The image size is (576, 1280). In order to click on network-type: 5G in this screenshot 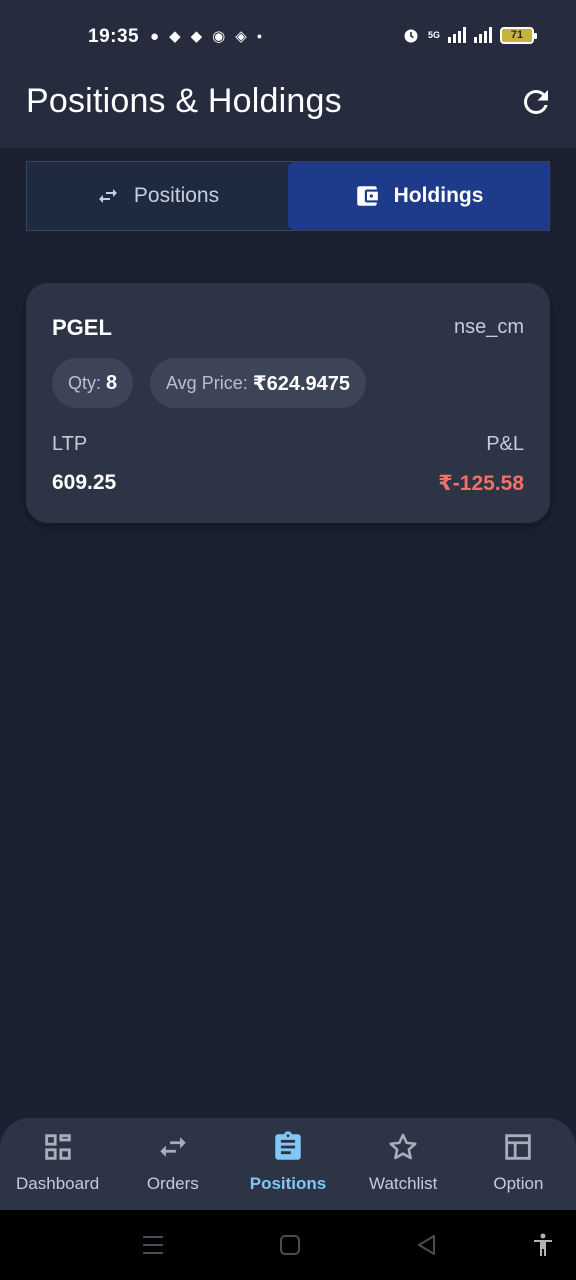, I will do `click(433, 34)`.